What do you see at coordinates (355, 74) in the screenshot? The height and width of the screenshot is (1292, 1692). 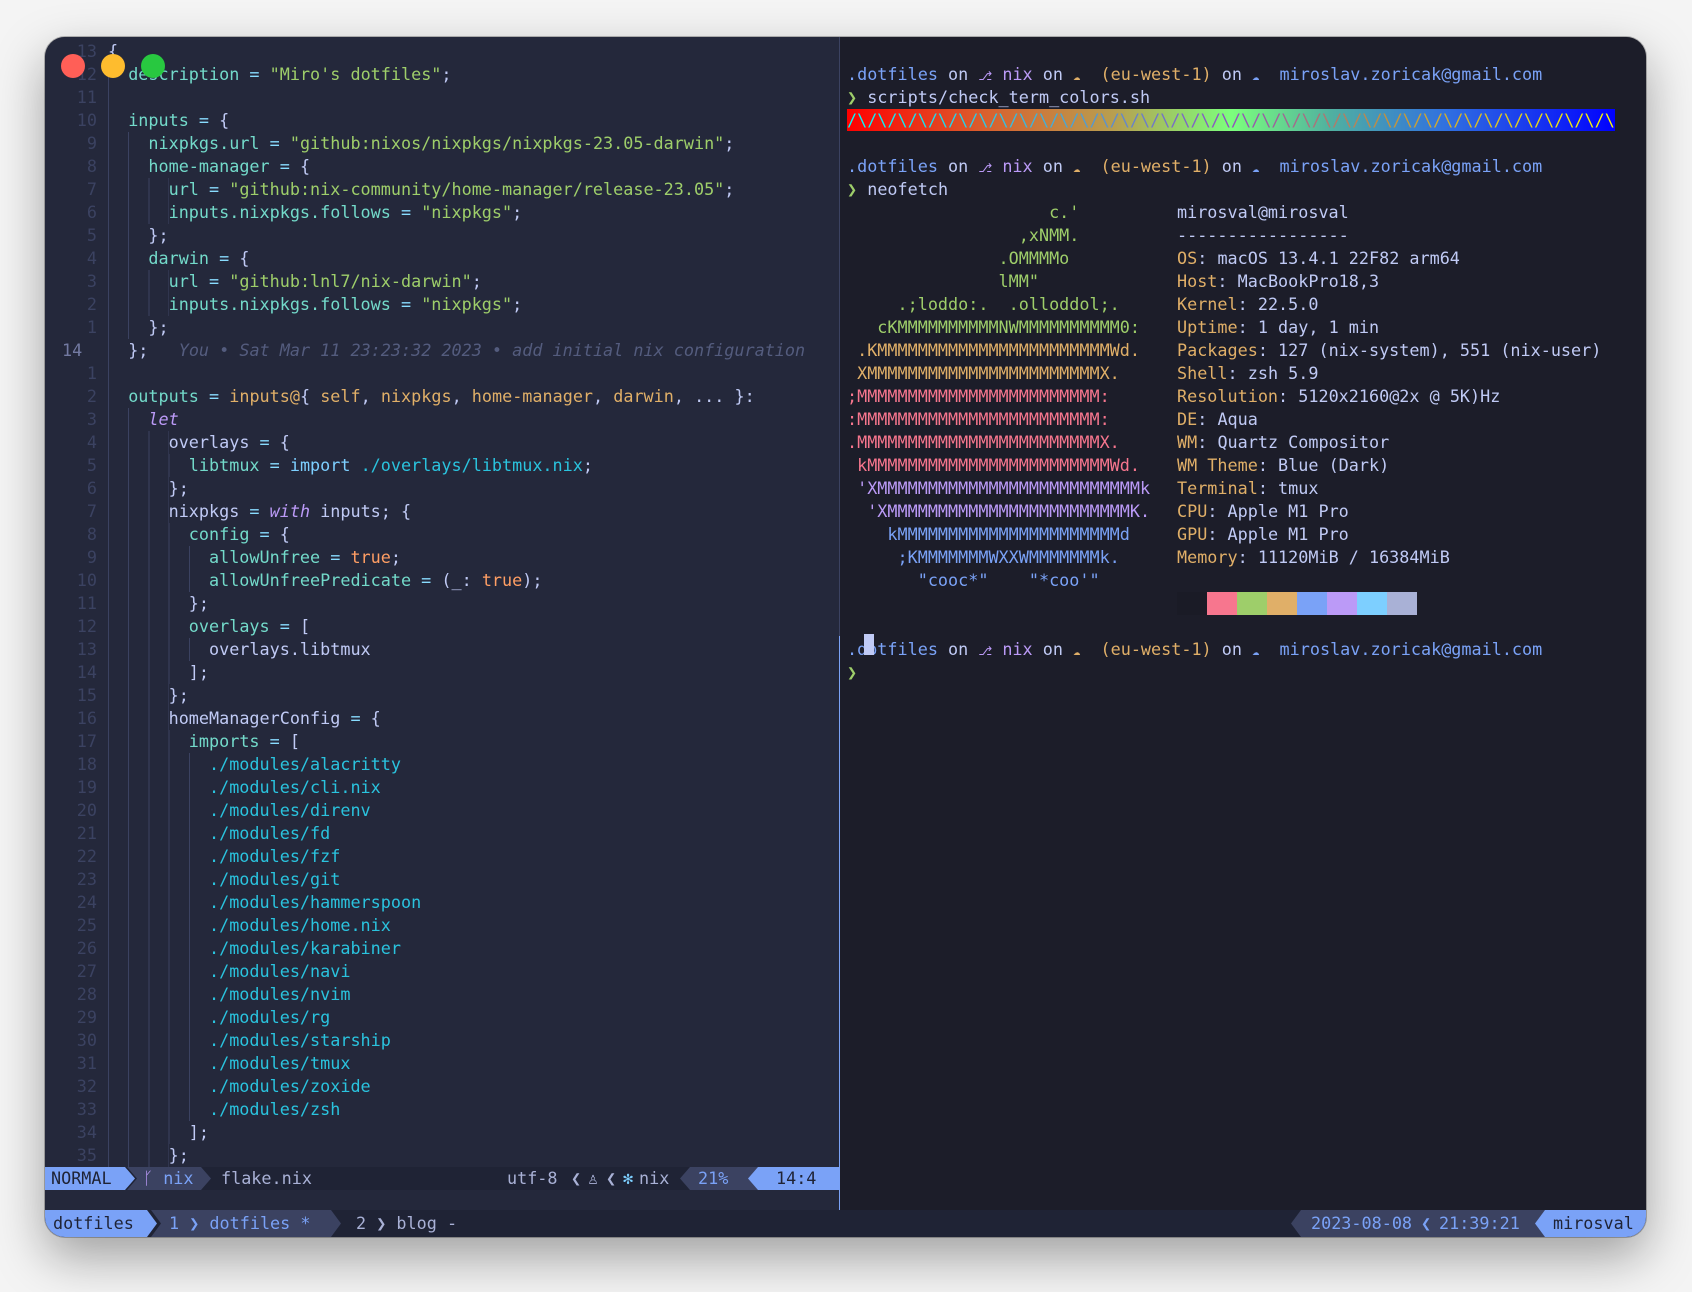 I see `code-token: "Miro's dotfiles"` at bounding box center [355, 74].